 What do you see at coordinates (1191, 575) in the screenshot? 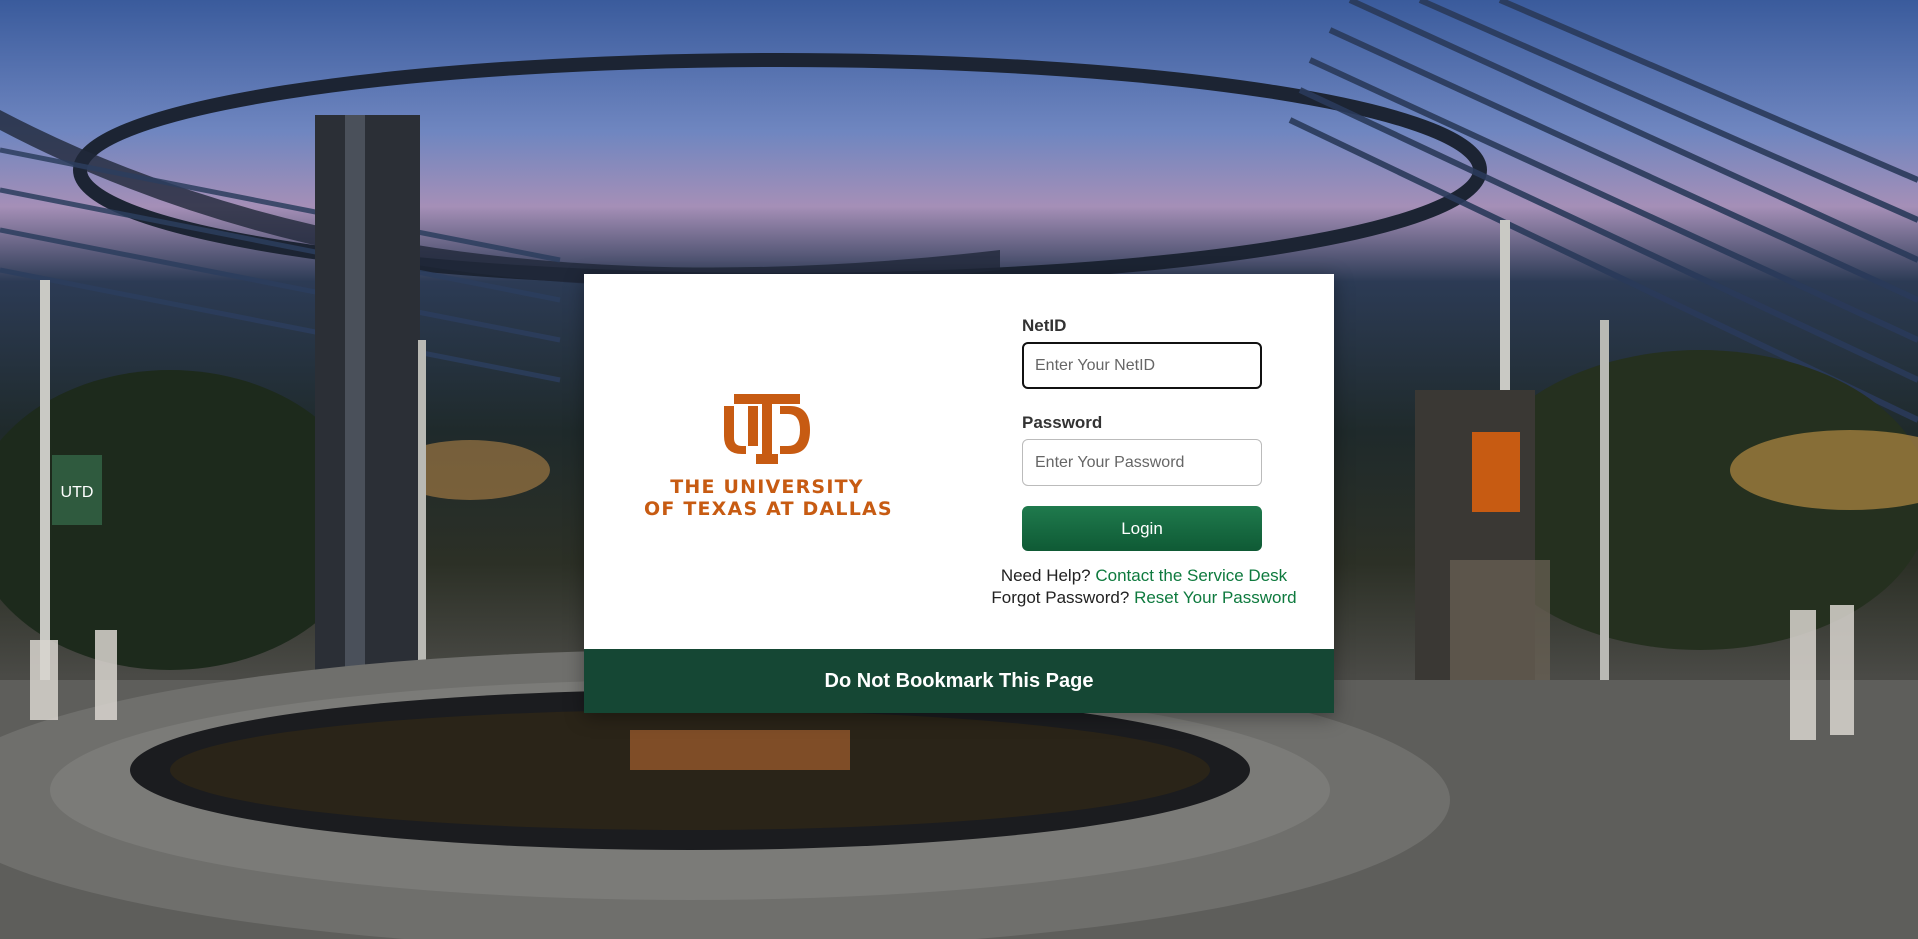
I see `service-desk-link: Contact the Service Desk` at bounding box center [1191, 575].